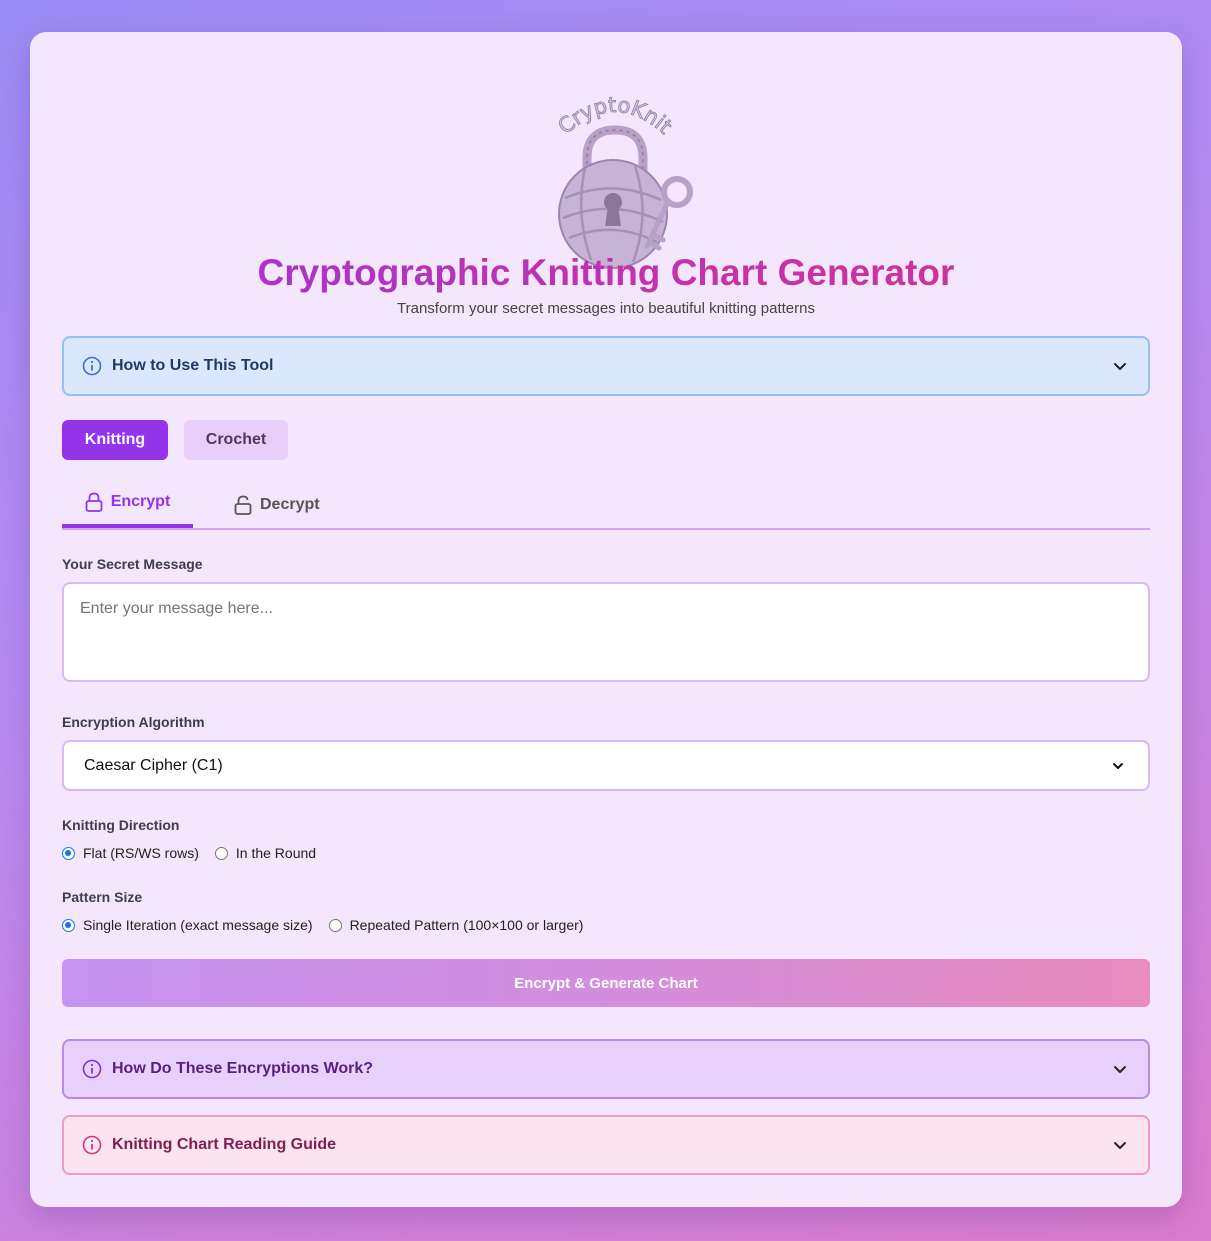 This screenshot has height=1241, width=1211. I want to click on lock-icon, so click(94, 502).